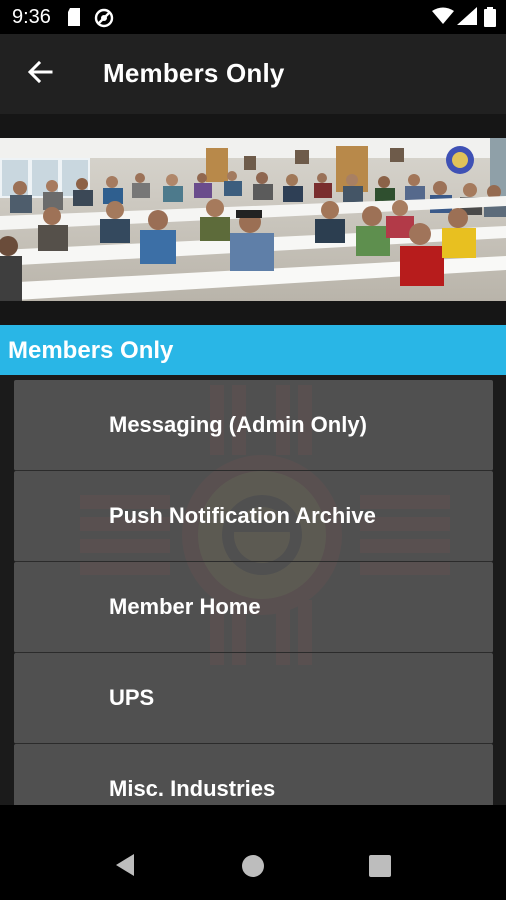  Describe the element at coordinates (380, 868) in the screenshot. I see `nav-recents-icon` at that location.